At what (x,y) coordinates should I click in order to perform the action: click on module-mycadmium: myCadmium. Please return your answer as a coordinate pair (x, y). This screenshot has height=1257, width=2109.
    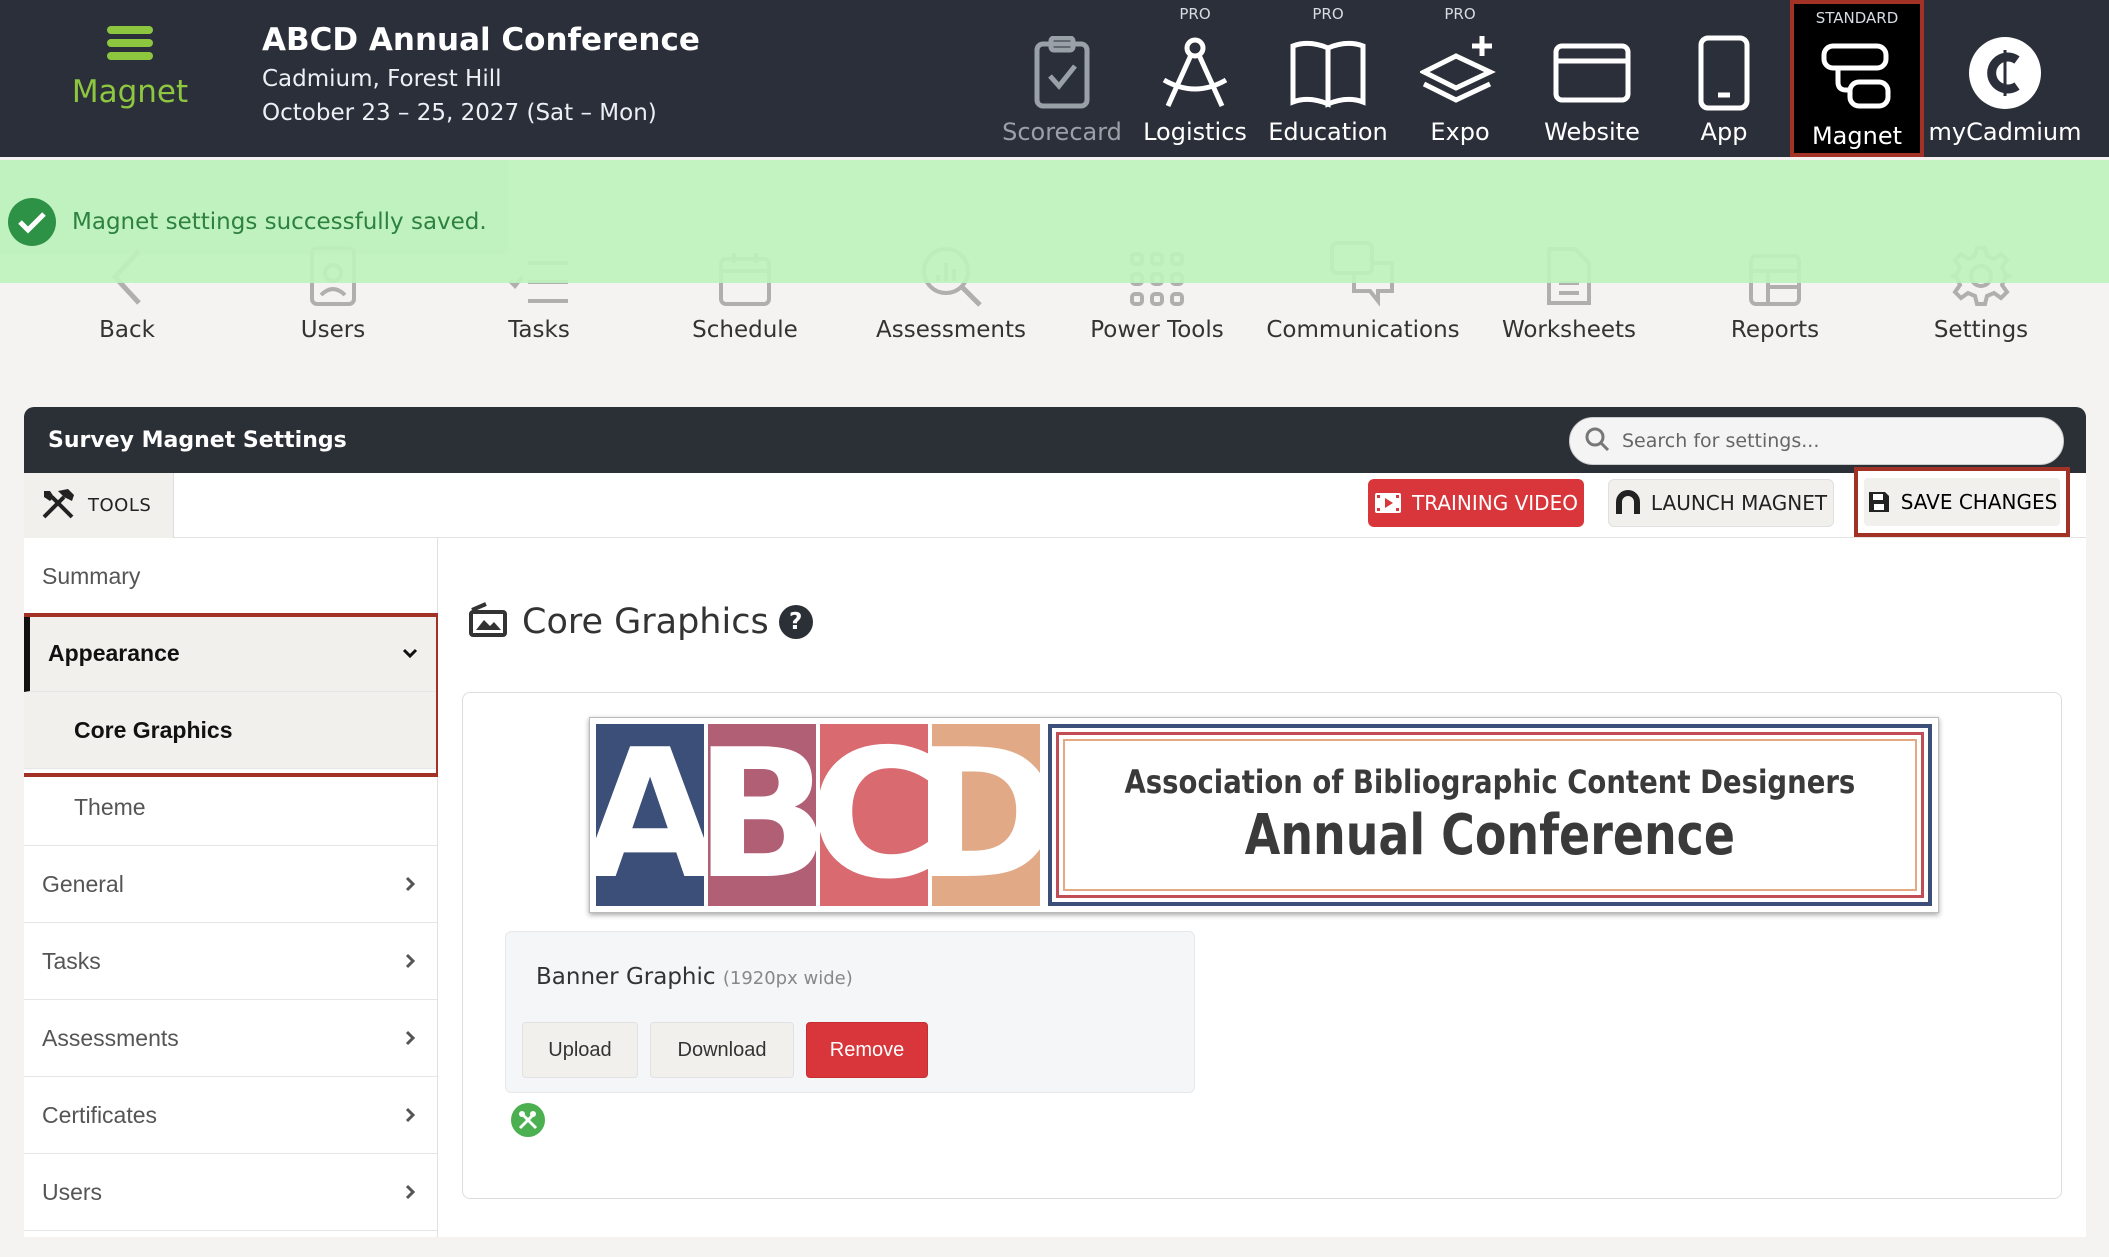
    Looking at the image, I should click on (2005, 78).